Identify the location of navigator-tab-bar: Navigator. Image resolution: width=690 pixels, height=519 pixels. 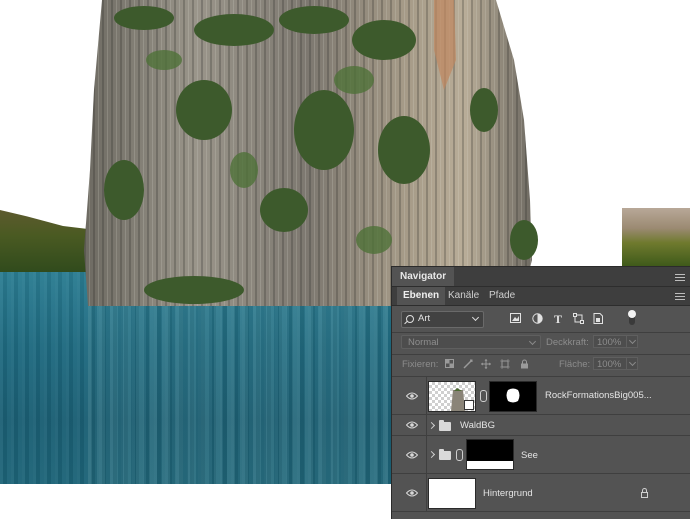
(541, 277).